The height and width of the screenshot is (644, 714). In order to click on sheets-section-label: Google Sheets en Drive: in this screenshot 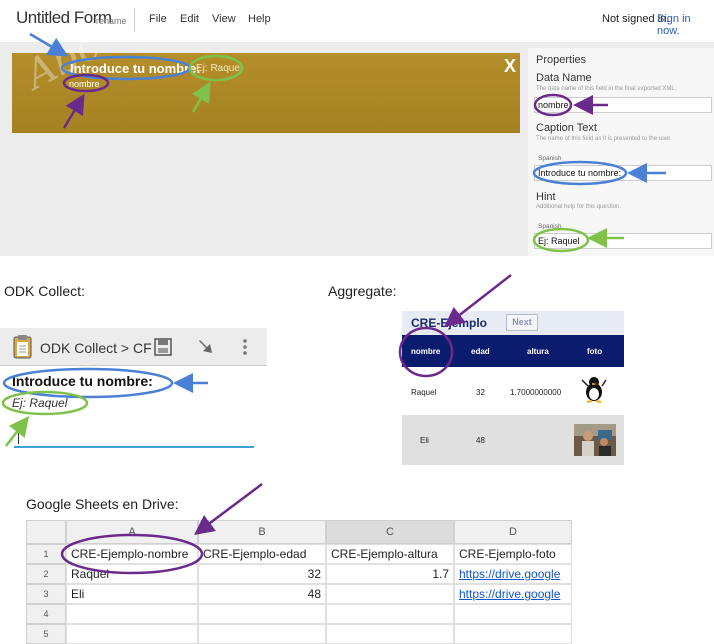, I will do `click(102, 504)`.